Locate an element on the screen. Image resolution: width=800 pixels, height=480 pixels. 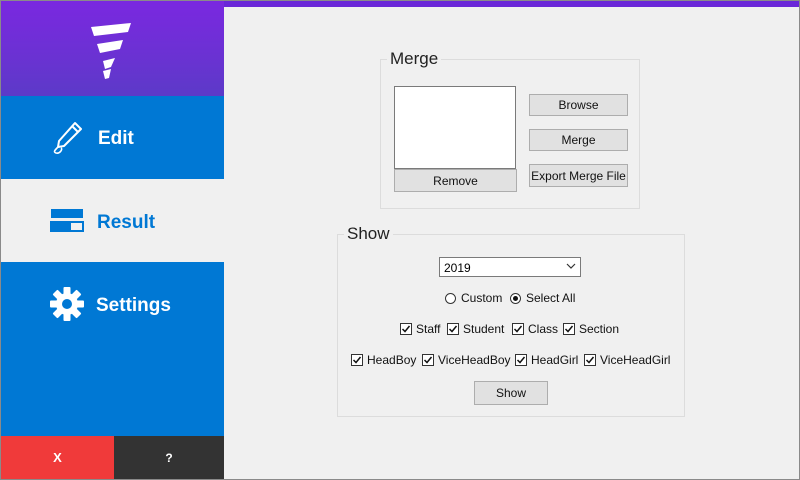
show-button: Show is located at coordinates (511, 393).